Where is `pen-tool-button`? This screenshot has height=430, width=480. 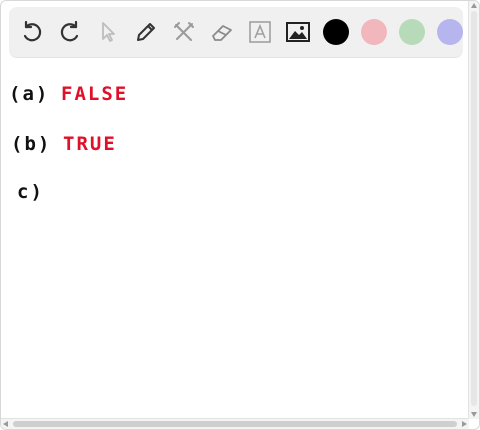
pen-tool-button is located at coordinates (146, 32).